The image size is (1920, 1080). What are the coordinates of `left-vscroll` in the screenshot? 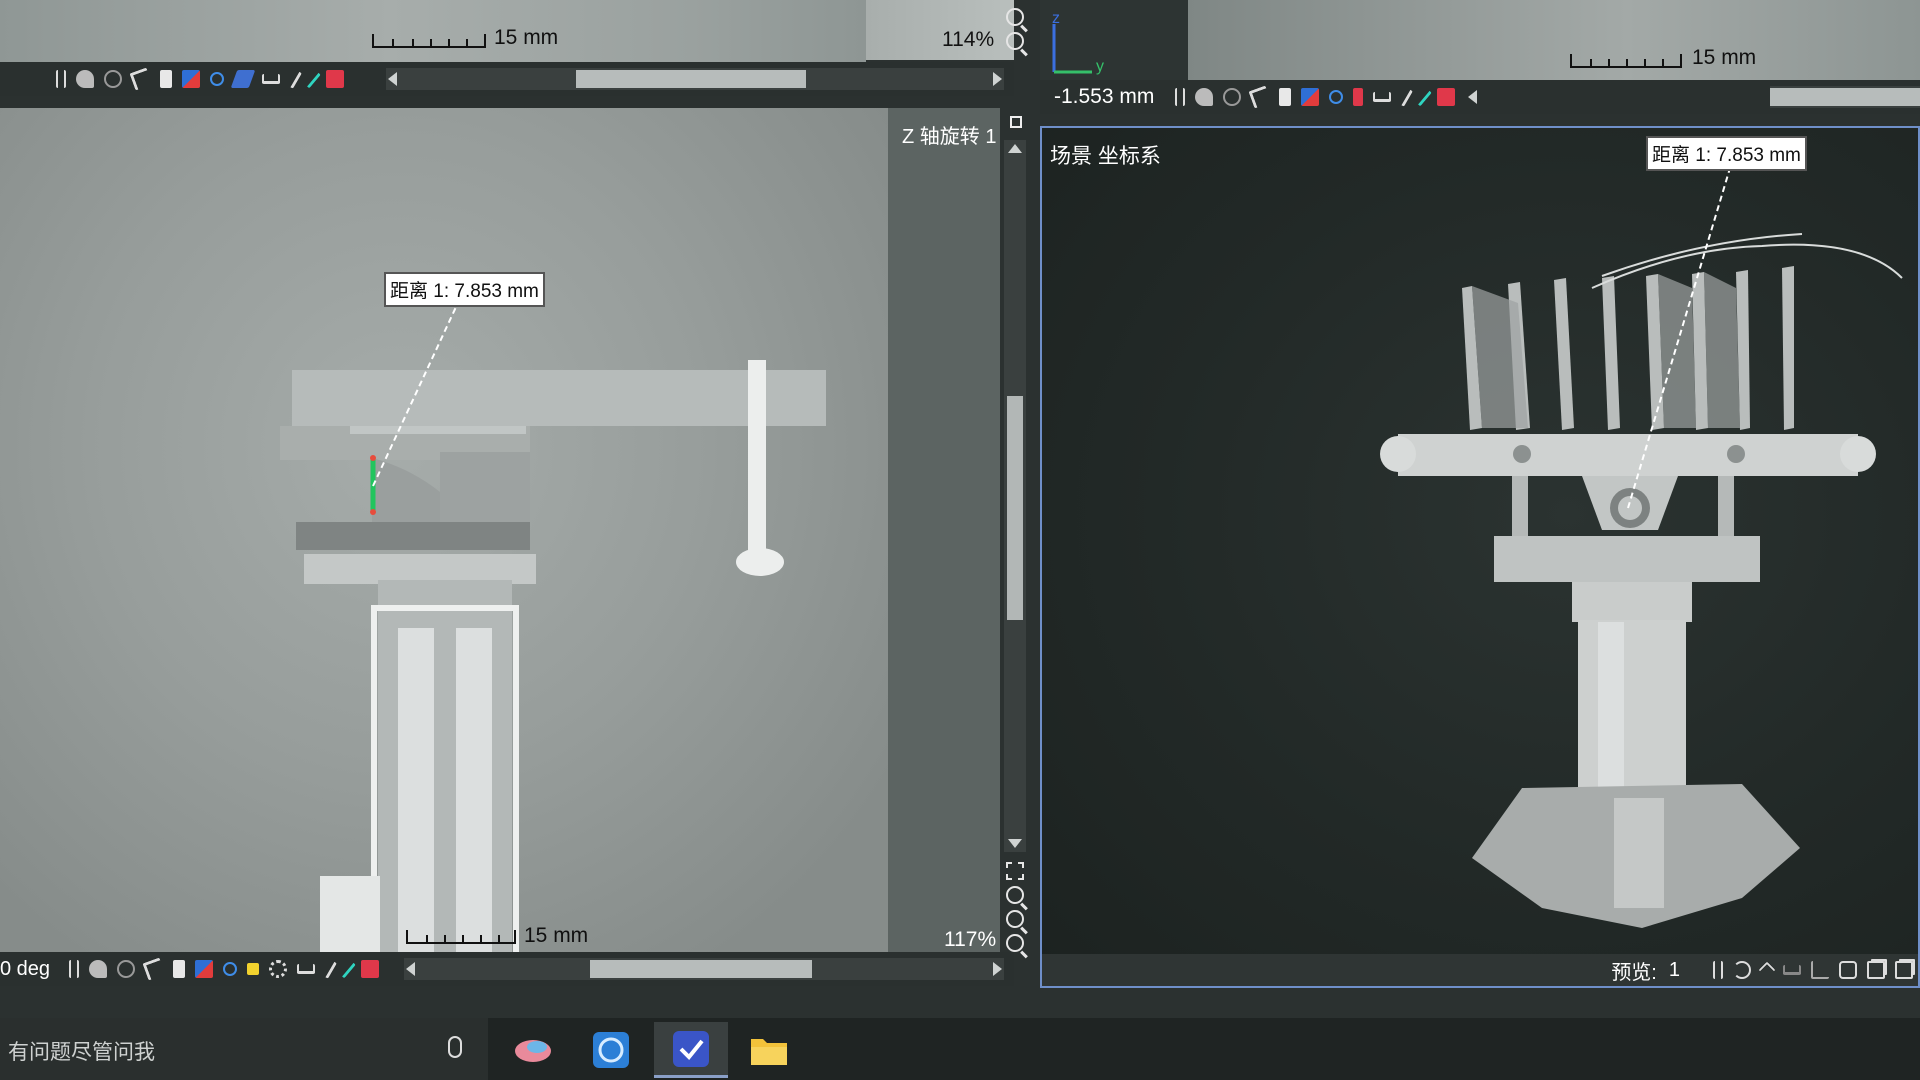 It's located at (1015, 496).